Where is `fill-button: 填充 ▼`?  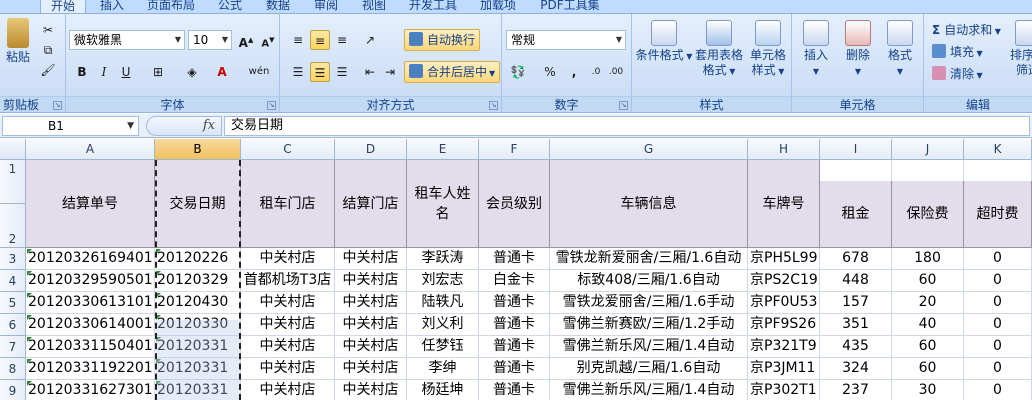 fill-button: 填充 ▼ is located at coordinates (957, 52).